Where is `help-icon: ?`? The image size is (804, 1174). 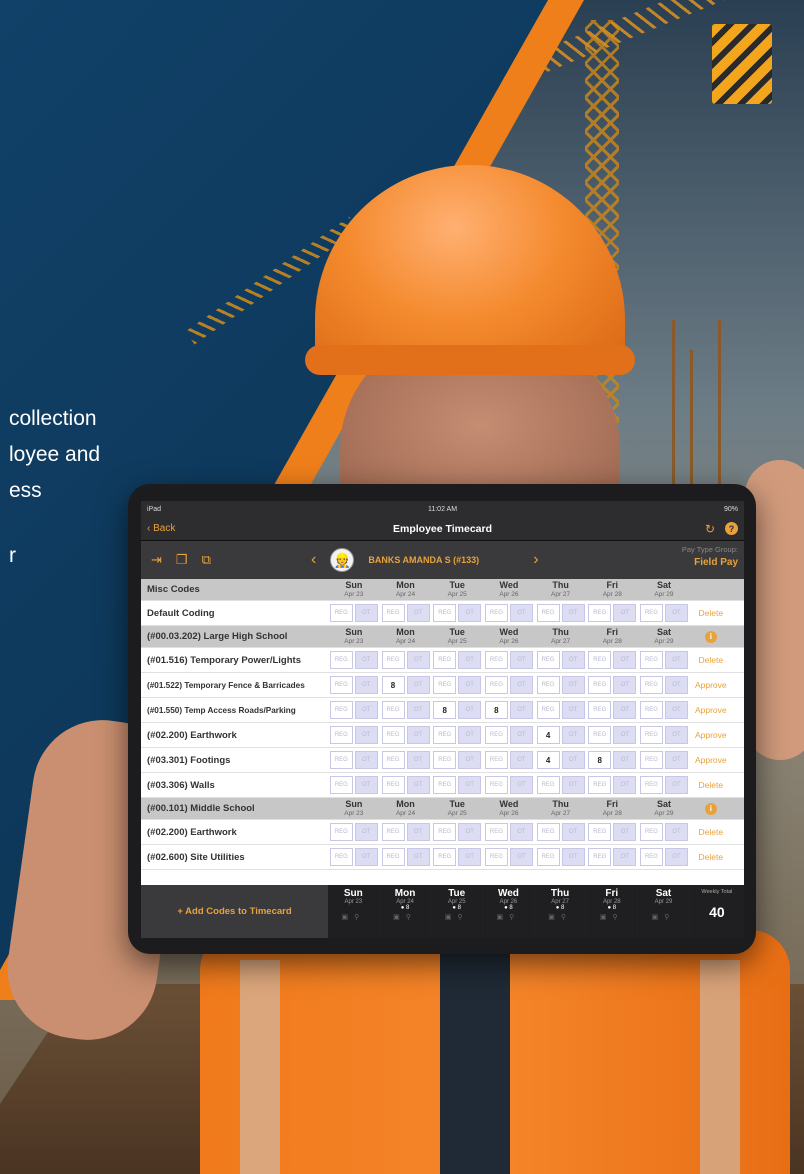
help-icon: ? is located at coordinates (731, 528).